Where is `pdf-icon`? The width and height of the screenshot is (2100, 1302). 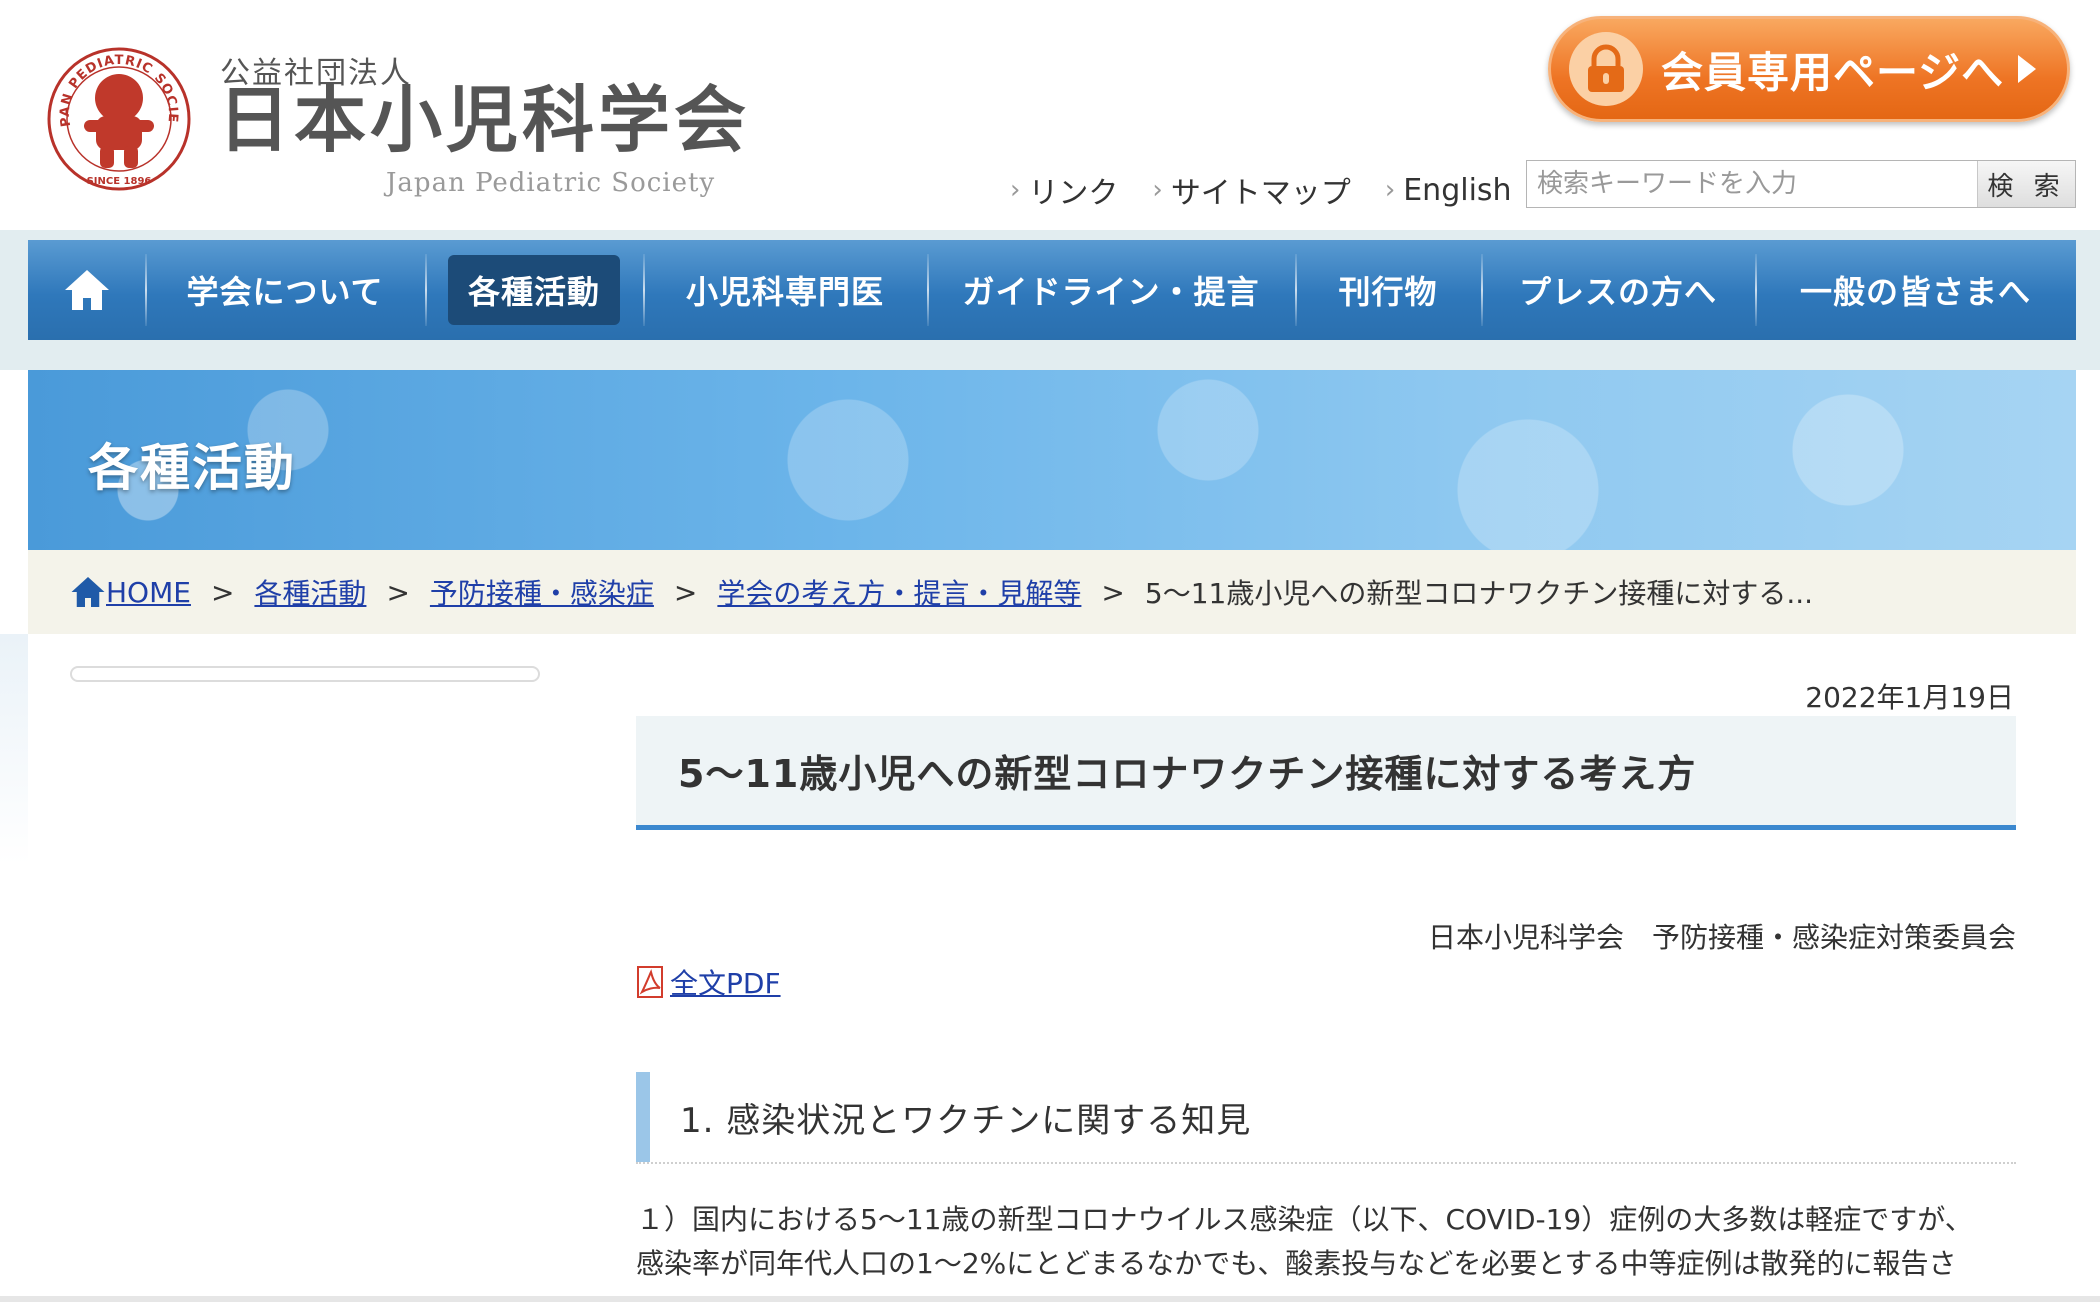 pdf-icon is located at coordinates (650, 982).